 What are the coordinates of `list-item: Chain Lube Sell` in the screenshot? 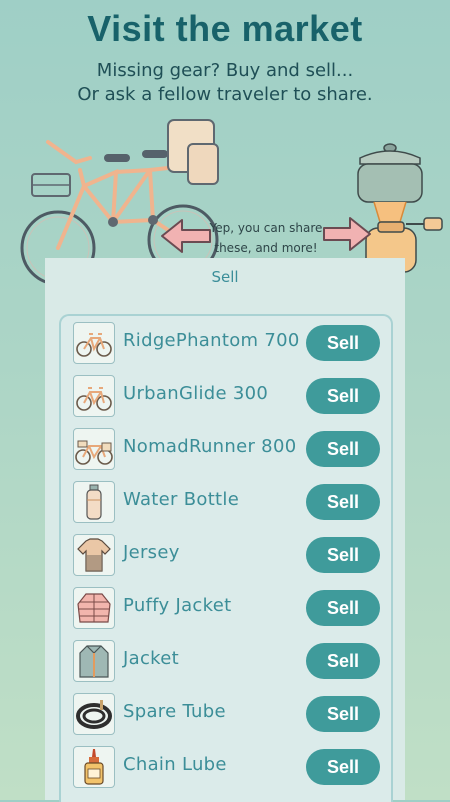 It's located at (226, 766).